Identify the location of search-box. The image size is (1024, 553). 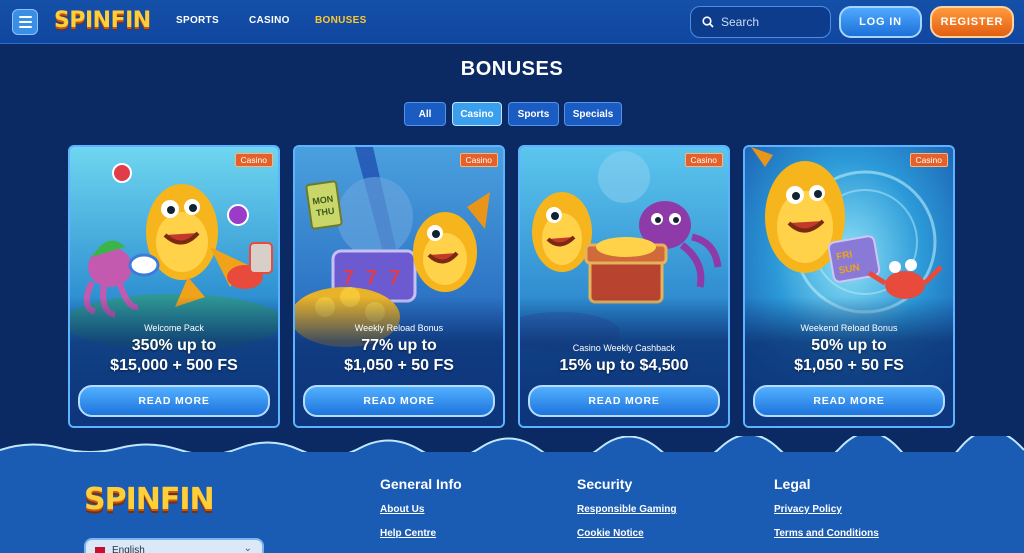
(760, 22).